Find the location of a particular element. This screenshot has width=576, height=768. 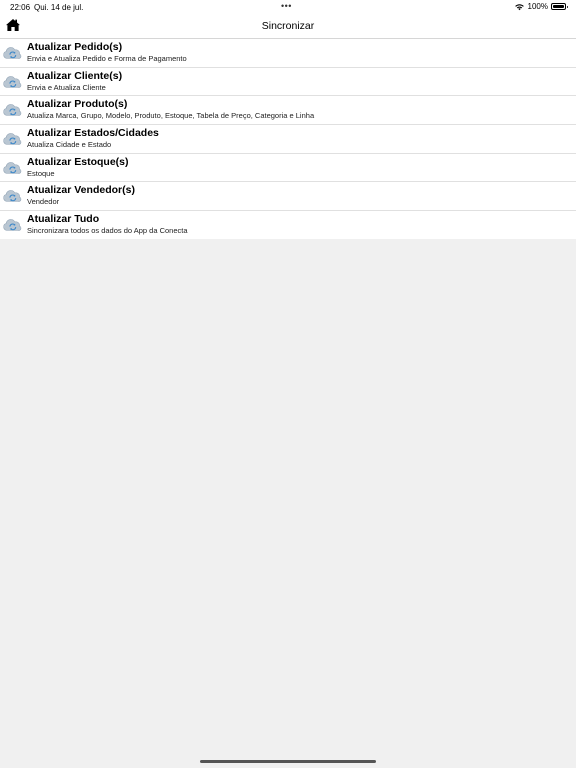

status-right: 100% is located at coordinates (541, 6).